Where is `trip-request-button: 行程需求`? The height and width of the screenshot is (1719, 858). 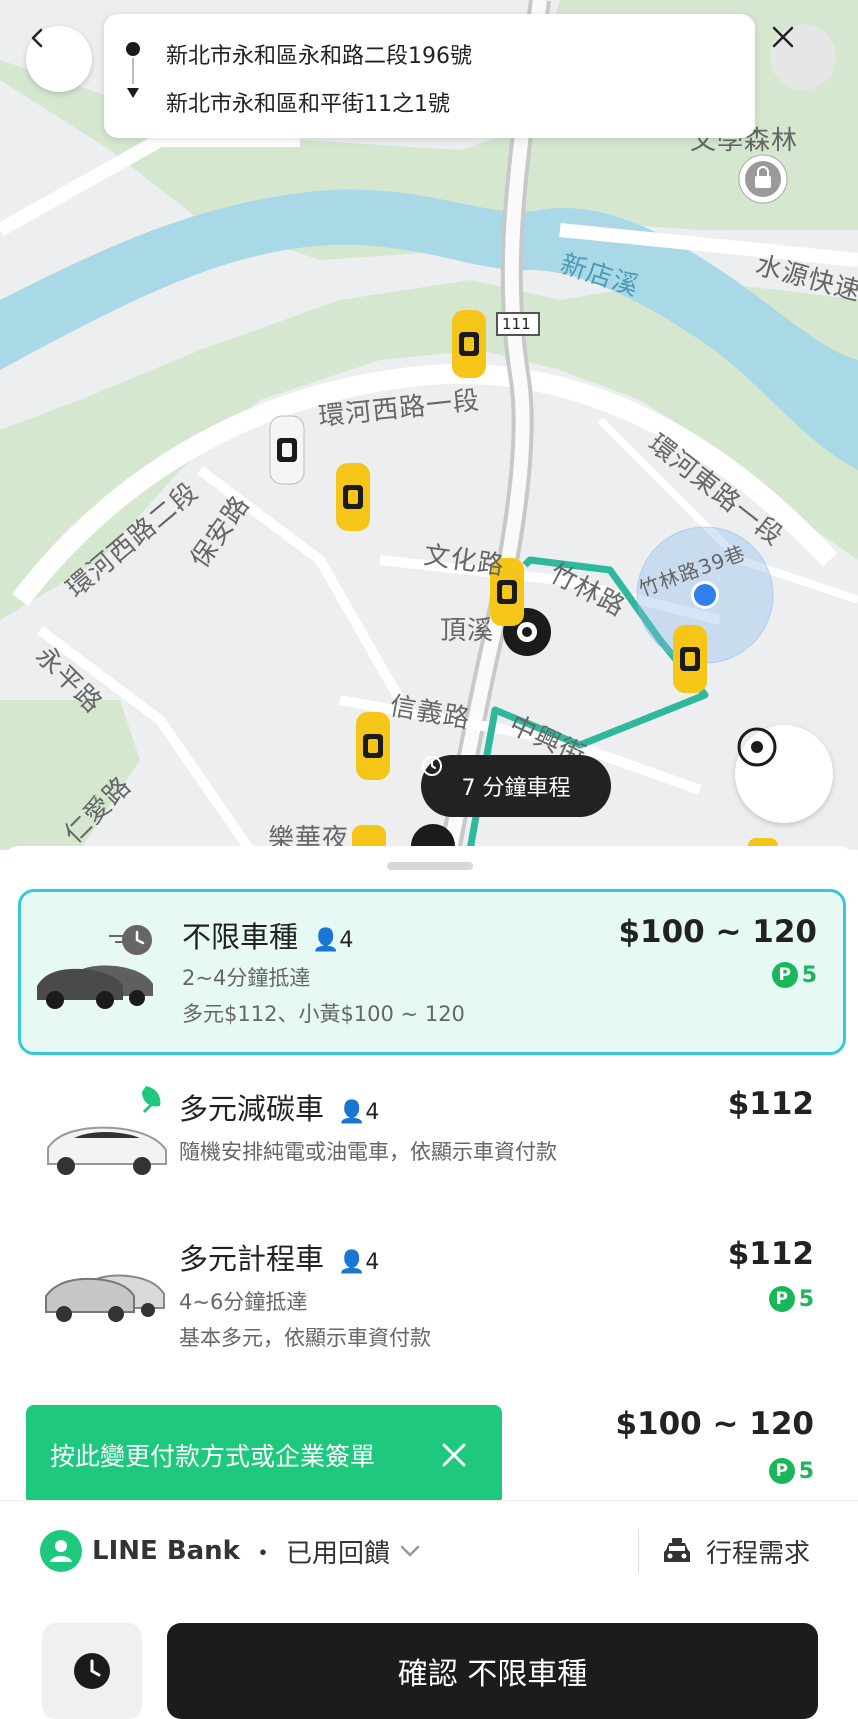
trip-request-button: 行程需求 is located at coordinates (736, 1551).